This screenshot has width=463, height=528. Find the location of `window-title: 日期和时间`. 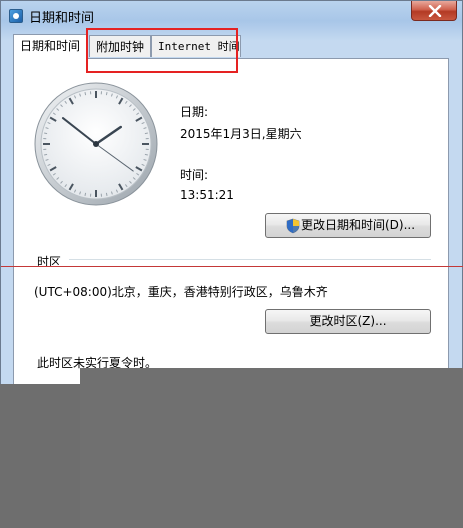

window-title: 日期和时间 is located at coordinates (62, 18).